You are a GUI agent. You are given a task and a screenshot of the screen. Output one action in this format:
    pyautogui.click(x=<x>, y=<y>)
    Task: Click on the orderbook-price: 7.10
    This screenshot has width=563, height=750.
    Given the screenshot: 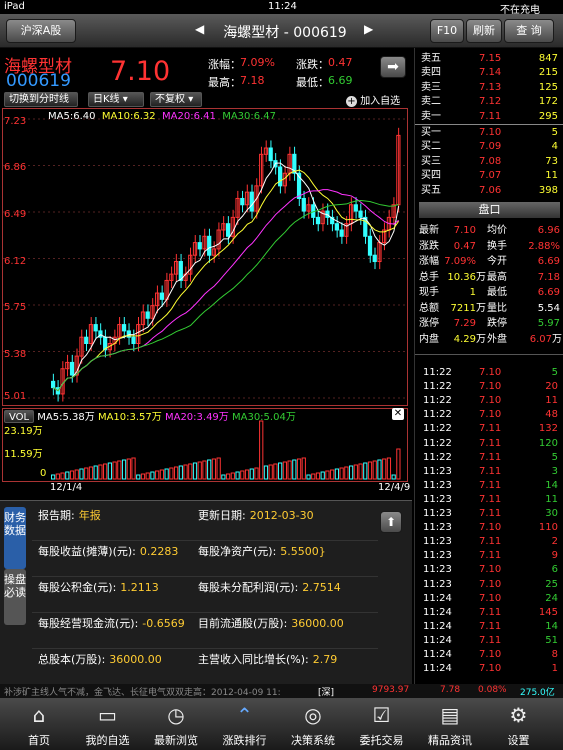 What is the action you would take?
    pyautogui.click(x=490, y=132)
    